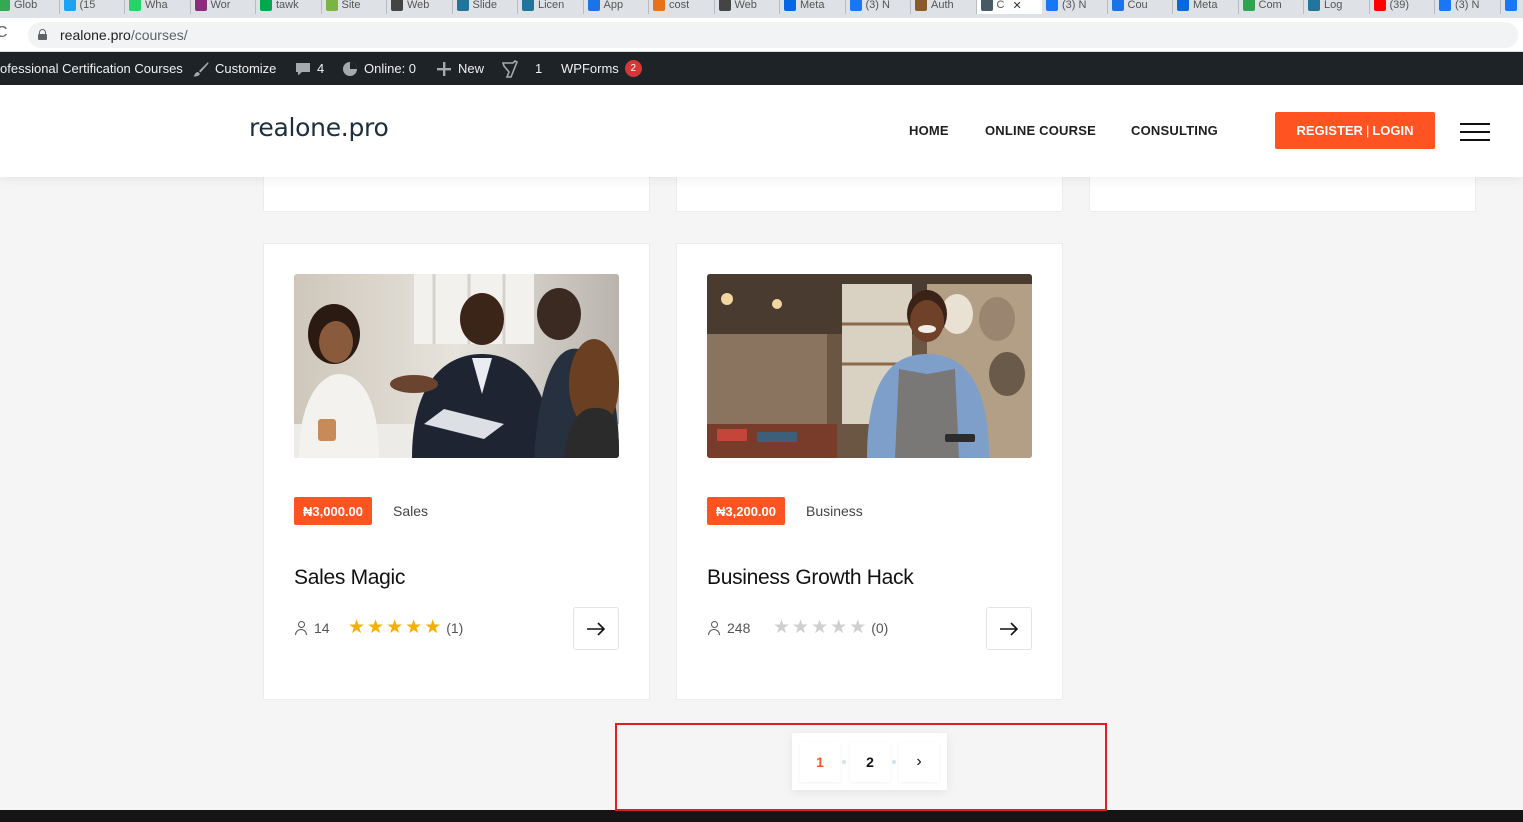 The image size is (1523, 822). Describe the element at coordinates (1329, 130) in the screenshot. I see `register-link: REGISTER` at that location.